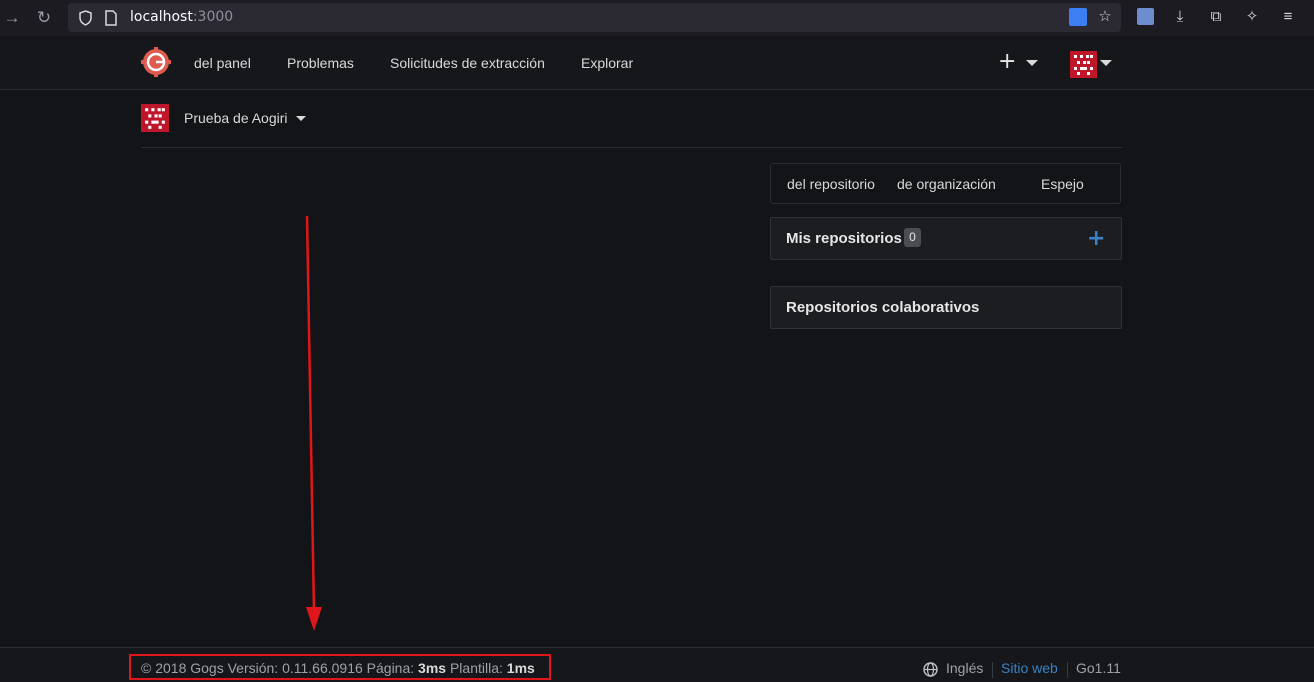 The width and height of the screenshot is (1314, 682). I want to click on tab-organization: de organización, so click(946, 184).